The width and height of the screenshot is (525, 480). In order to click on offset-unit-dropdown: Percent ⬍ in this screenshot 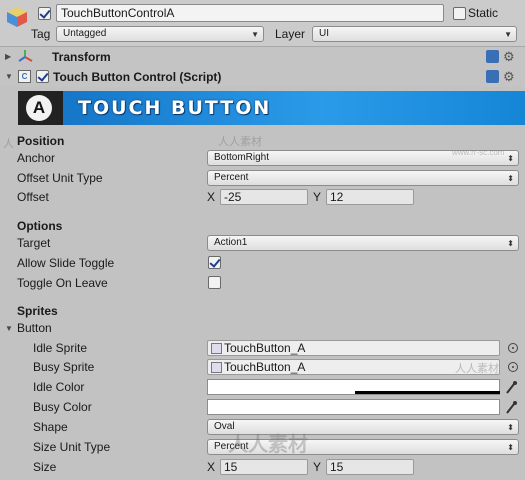, I will do `click(363, 178)`.